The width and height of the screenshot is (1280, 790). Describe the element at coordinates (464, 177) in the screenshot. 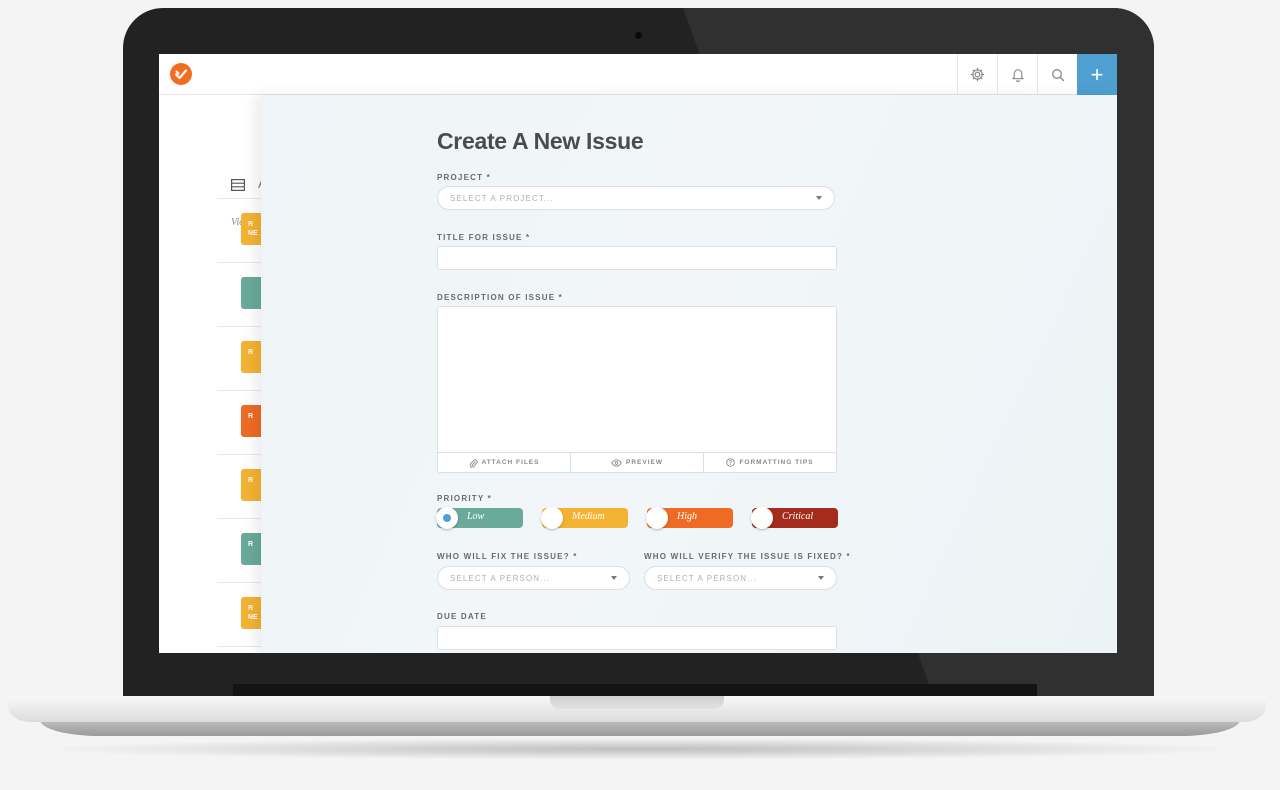

I see `project-label: PROJECT *` at that location.